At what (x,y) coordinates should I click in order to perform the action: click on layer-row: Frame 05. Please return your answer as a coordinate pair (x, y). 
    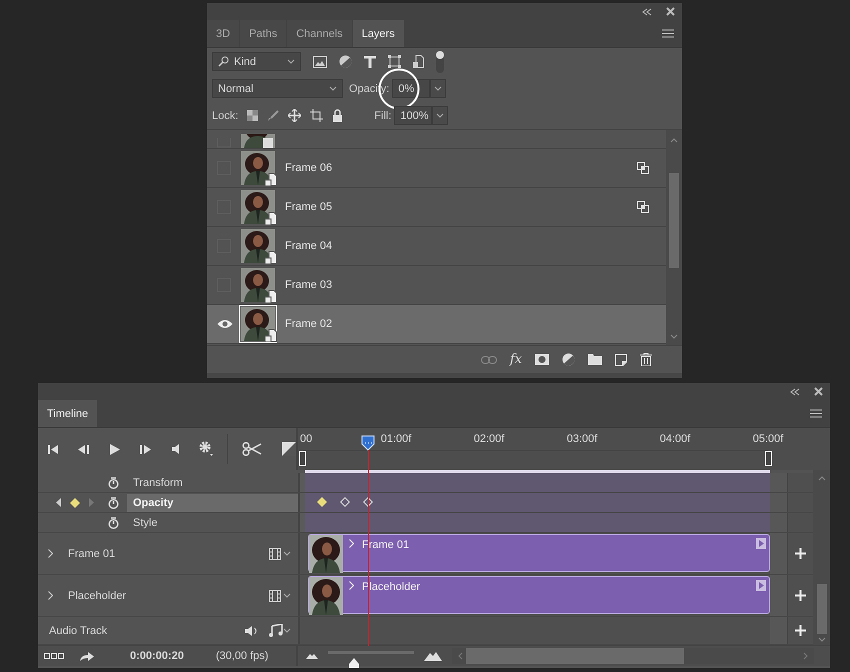
    Looking at the image, I should click on (436, 207).